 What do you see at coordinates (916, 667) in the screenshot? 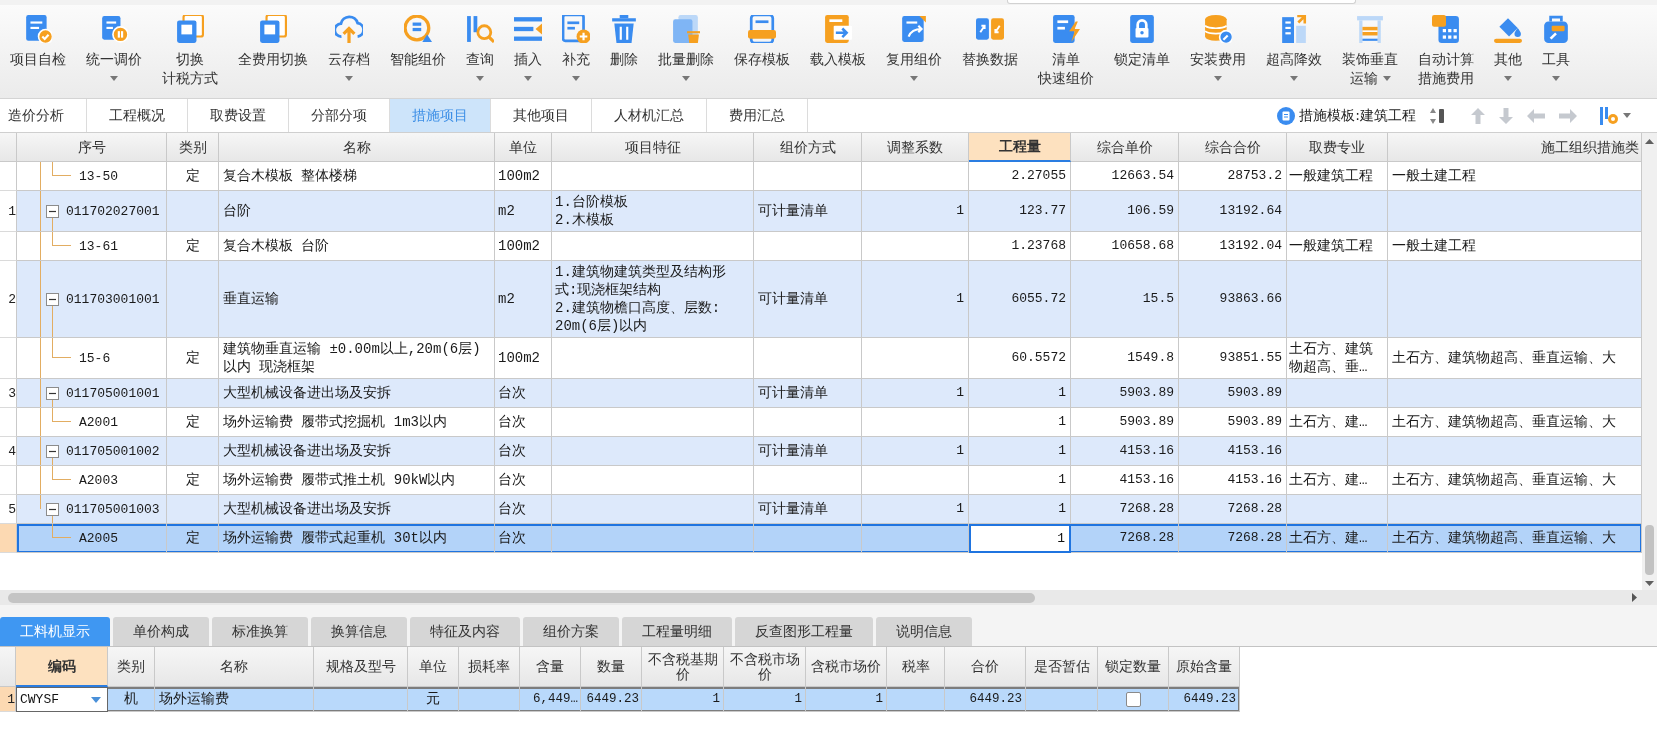
I see `column-header: 税率` at bounding box center [916, 667].